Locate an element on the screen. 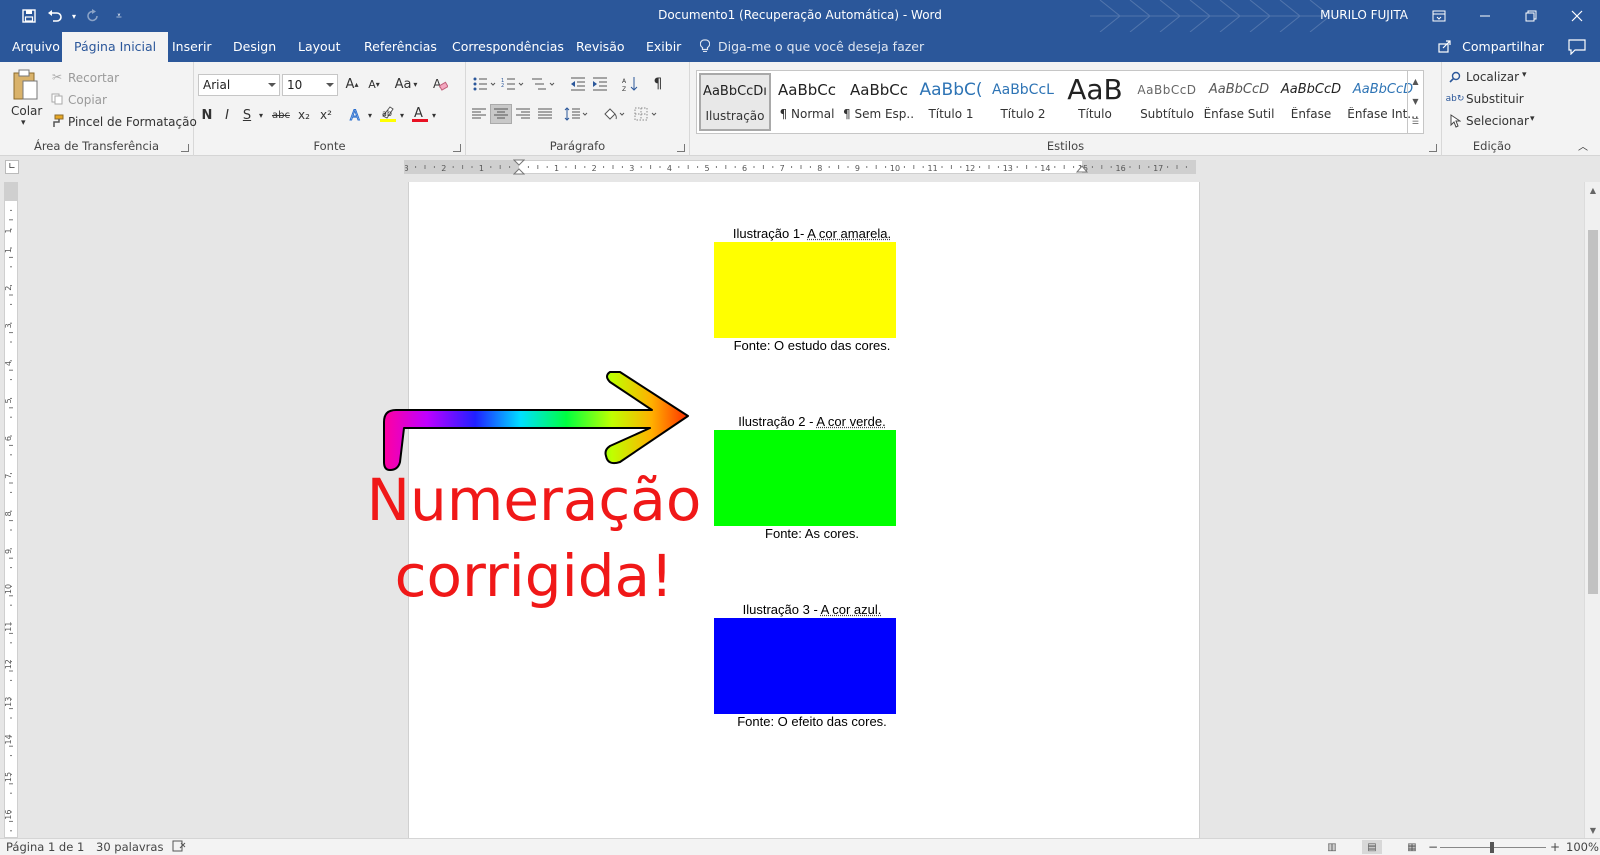 Image resolution: width=1600 pixels, height=855 pixels. style-ilustracao: AaBbCcDı Ilustração is located at coordinates (735, 102).